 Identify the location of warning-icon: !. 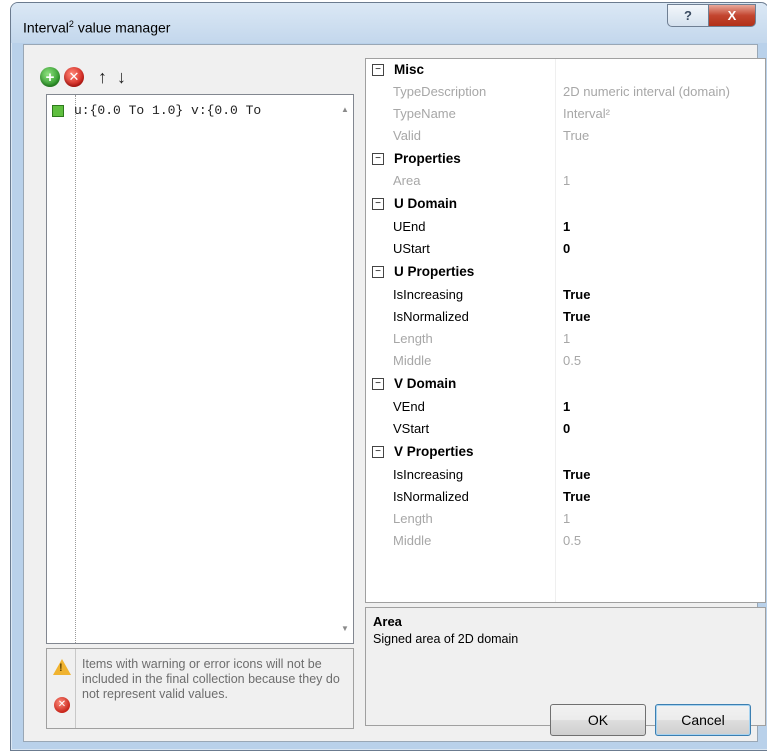
(62, 667).